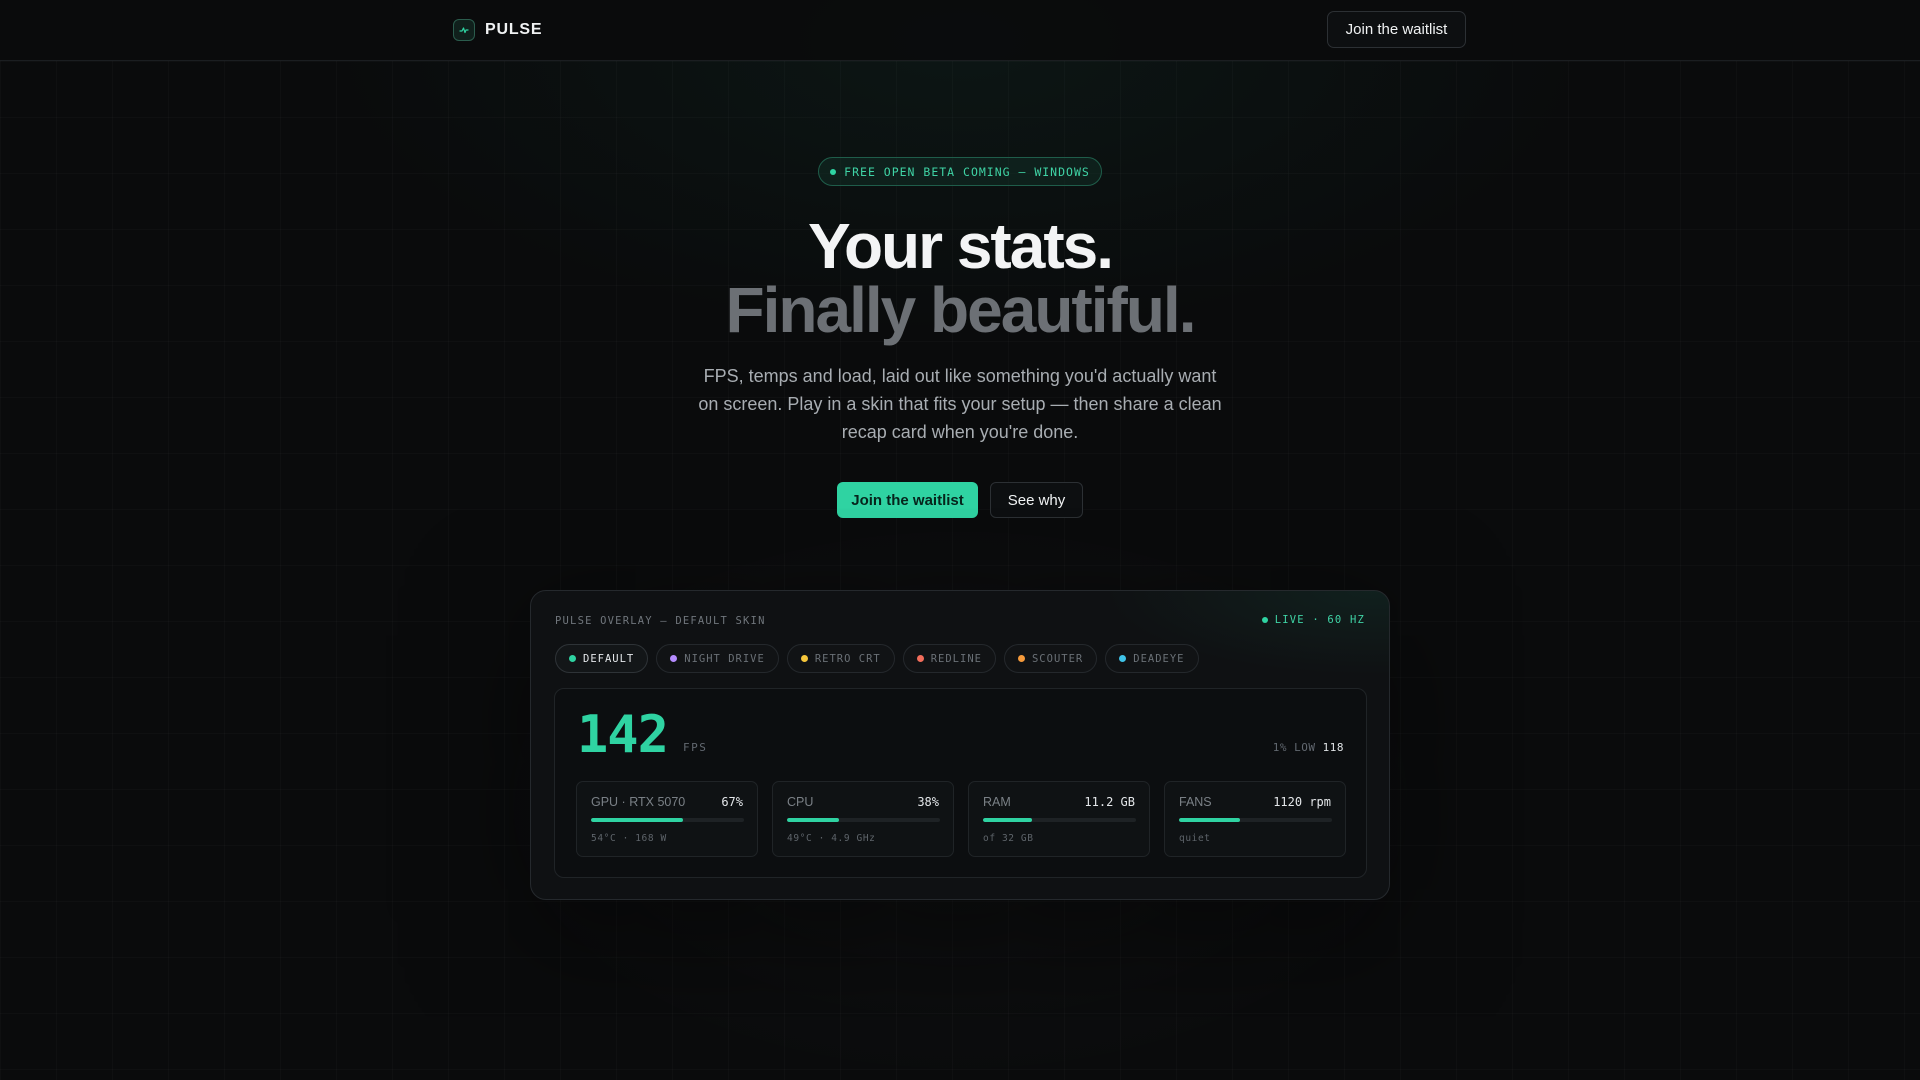 The height and width of the screenshot is (1080, 1920). Describe the element at coordinates (1008, 838) in the screenshot. I see `stat-sub: of 32 GB` at that location.